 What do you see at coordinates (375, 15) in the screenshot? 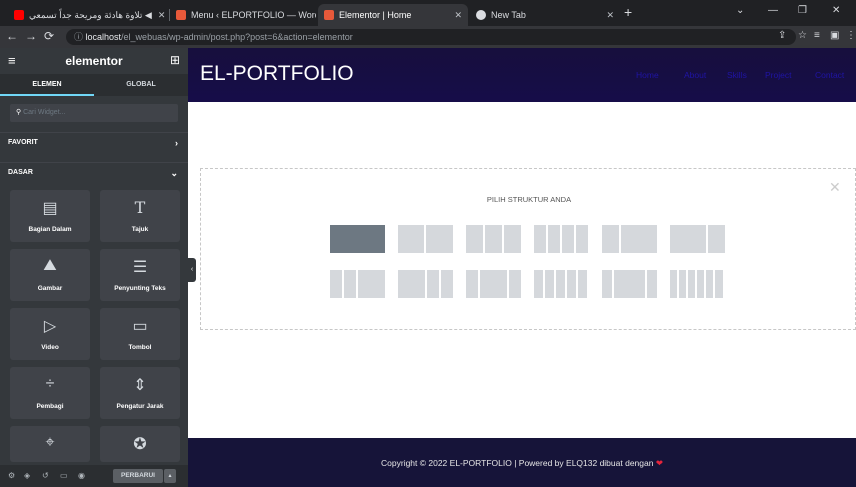
I see `tab-title: Elementor | Home` at bounding box center [375, 15].